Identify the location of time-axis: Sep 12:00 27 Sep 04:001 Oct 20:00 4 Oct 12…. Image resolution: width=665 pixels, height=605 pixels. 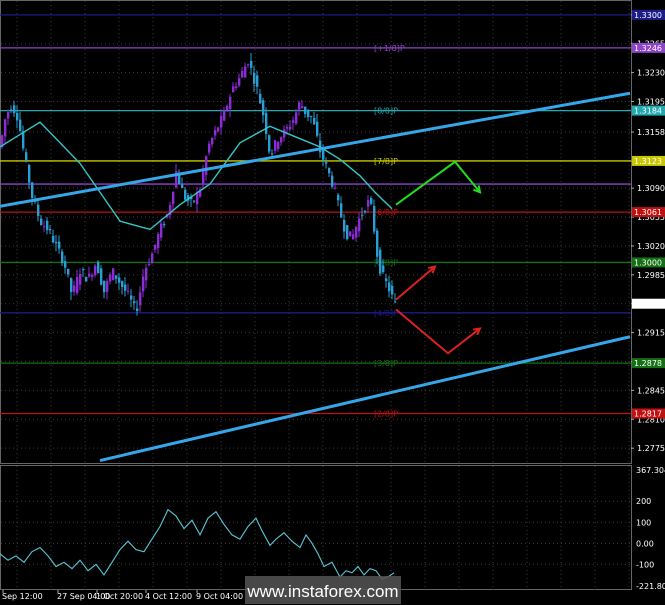
(122, 595).